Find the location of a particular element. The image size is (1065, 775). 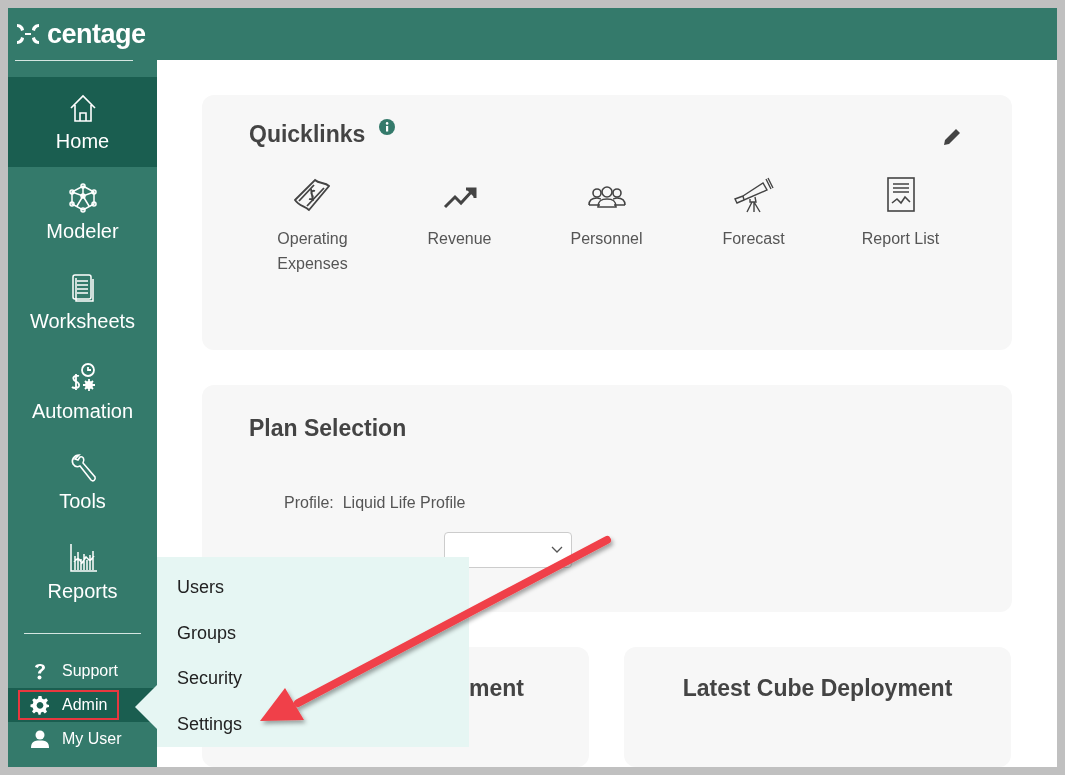

quicklink: Personnel is located at coordinates (606, 225).